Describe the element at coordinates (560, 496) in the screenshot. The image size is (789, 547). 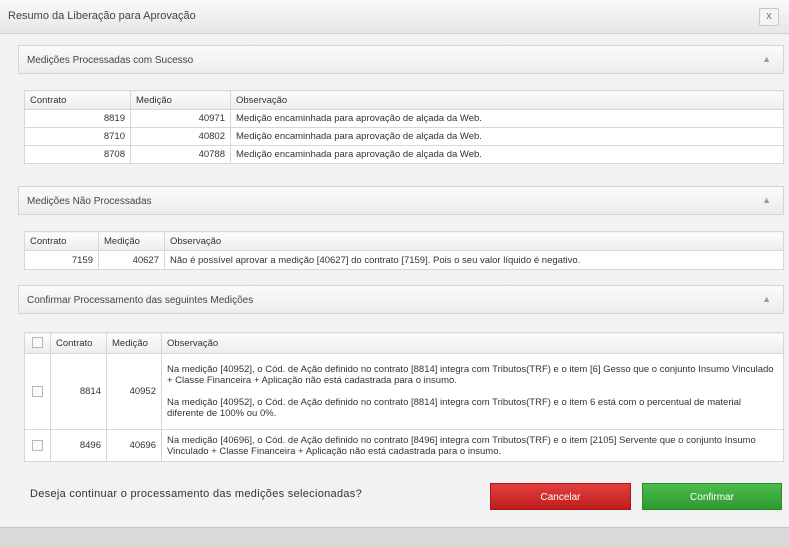
I see `cancel-button: Cancelar` at that location.